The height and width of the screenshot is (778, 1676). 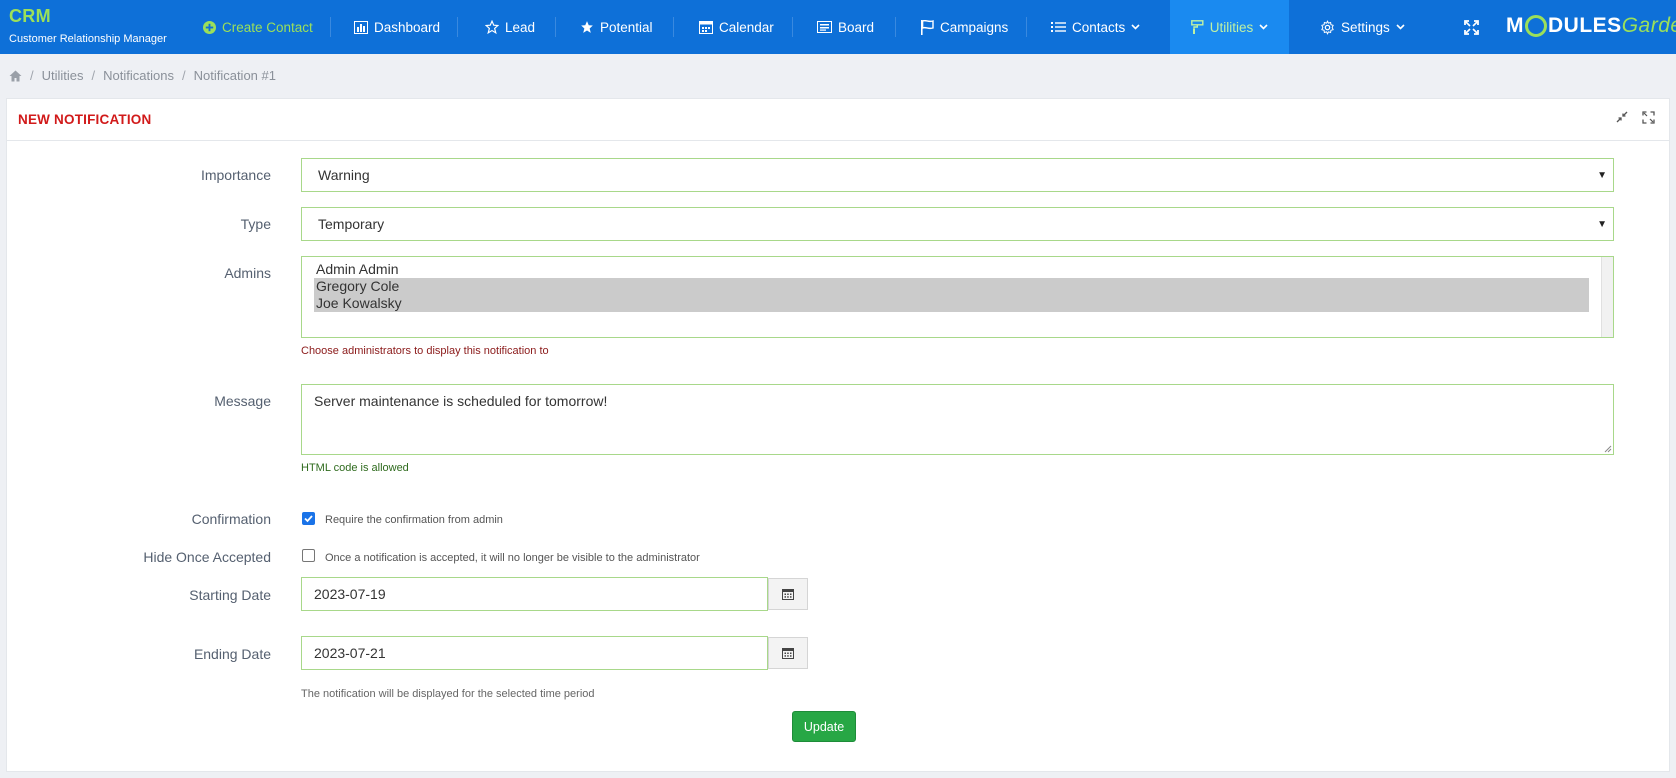 I want to click on update-button: Update, so click(x=824, y=726).